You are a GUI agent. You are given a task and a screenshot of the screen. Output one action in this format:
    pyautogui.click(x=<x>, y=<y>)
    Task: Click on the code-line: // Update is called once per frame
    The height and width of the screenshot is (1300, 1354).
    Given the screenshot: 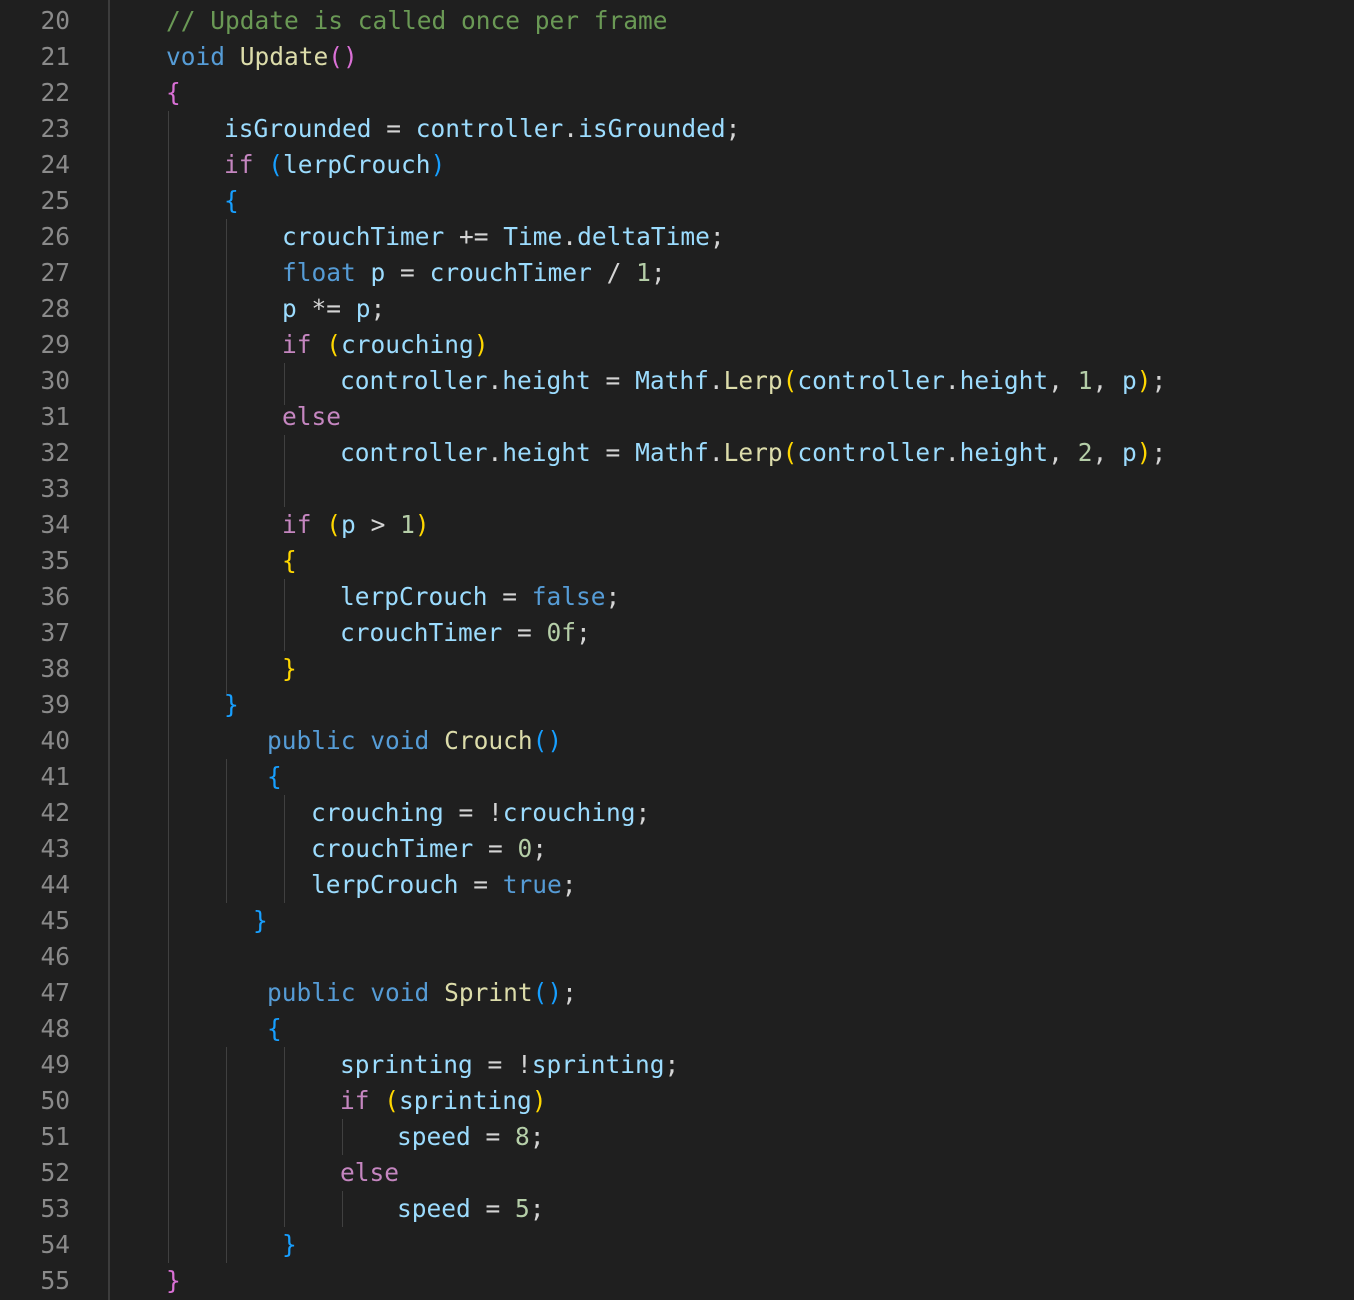 What is the action you would take?
    pyautogui.click(x=677, y=21)
    